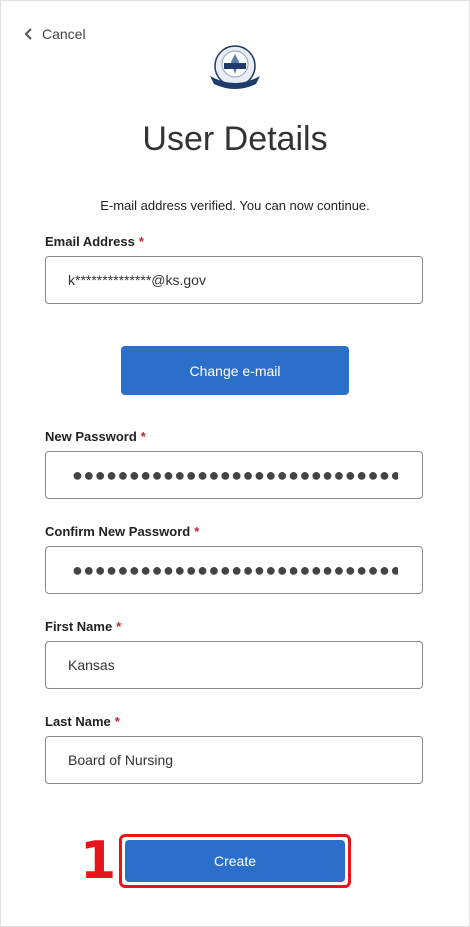  I want to click on create-button-highlight: Create, so click(235, 861).